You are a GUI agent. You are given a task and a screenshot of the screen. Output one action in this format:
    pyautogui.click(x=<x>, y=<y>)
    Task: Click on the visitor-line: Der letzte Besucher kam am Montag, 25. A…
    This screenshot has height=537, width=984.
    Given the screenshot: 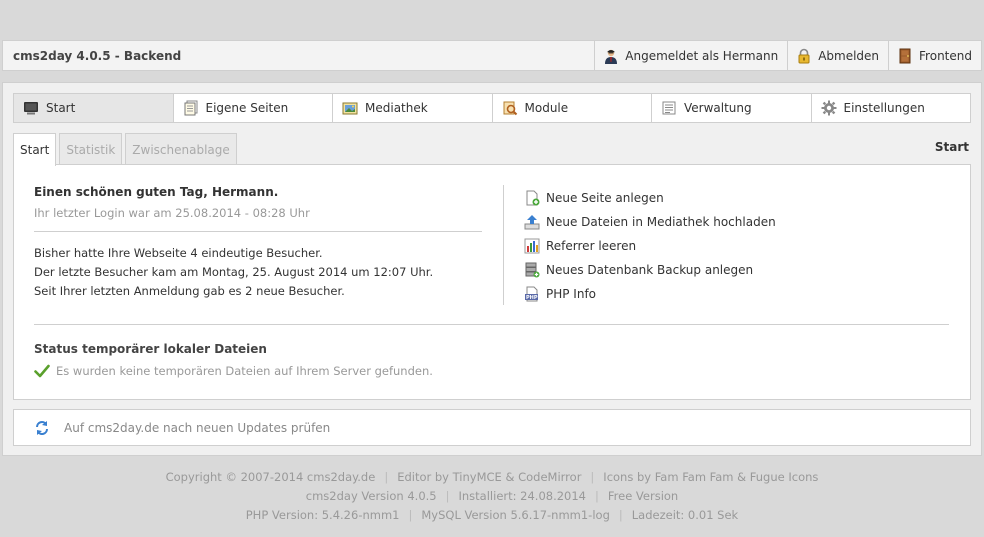 What is the action you would take?
    pyautogui.click(x=234, y=272)
    